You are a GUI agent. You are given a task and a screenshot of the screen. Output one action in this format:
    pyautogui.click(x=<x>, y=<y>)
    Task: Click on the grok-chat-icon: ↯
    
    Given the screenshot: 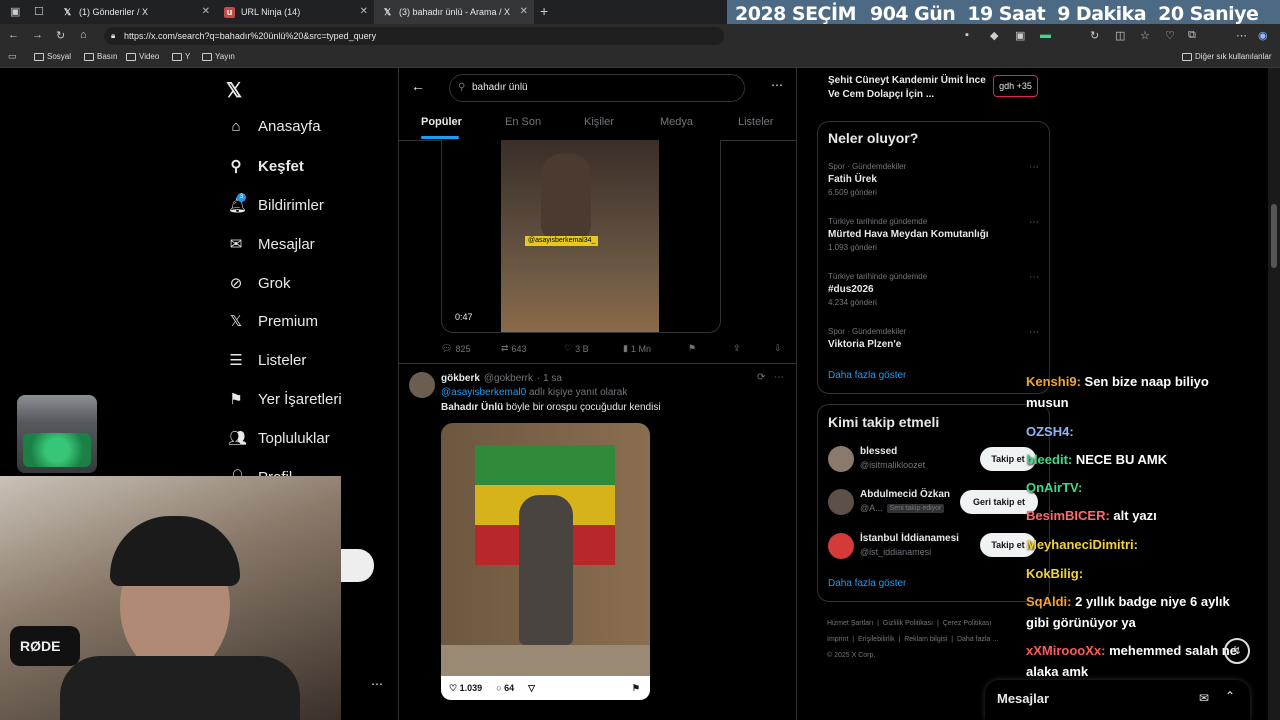 What is the action you would take?
    pyautogui.click(x=1237, y=651)
    